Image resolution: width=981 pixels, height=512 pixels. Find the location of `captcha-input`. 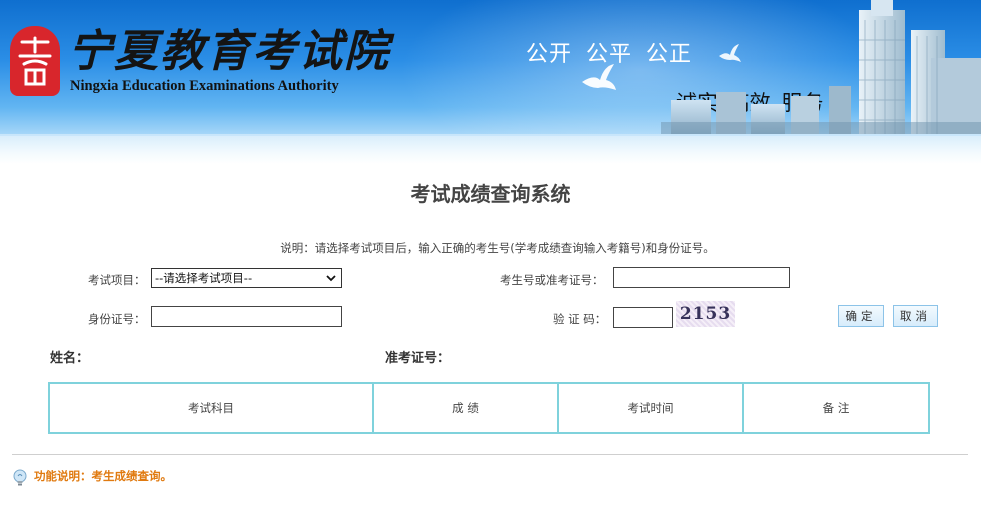

captcha-input is located at coordinates (643, 317).